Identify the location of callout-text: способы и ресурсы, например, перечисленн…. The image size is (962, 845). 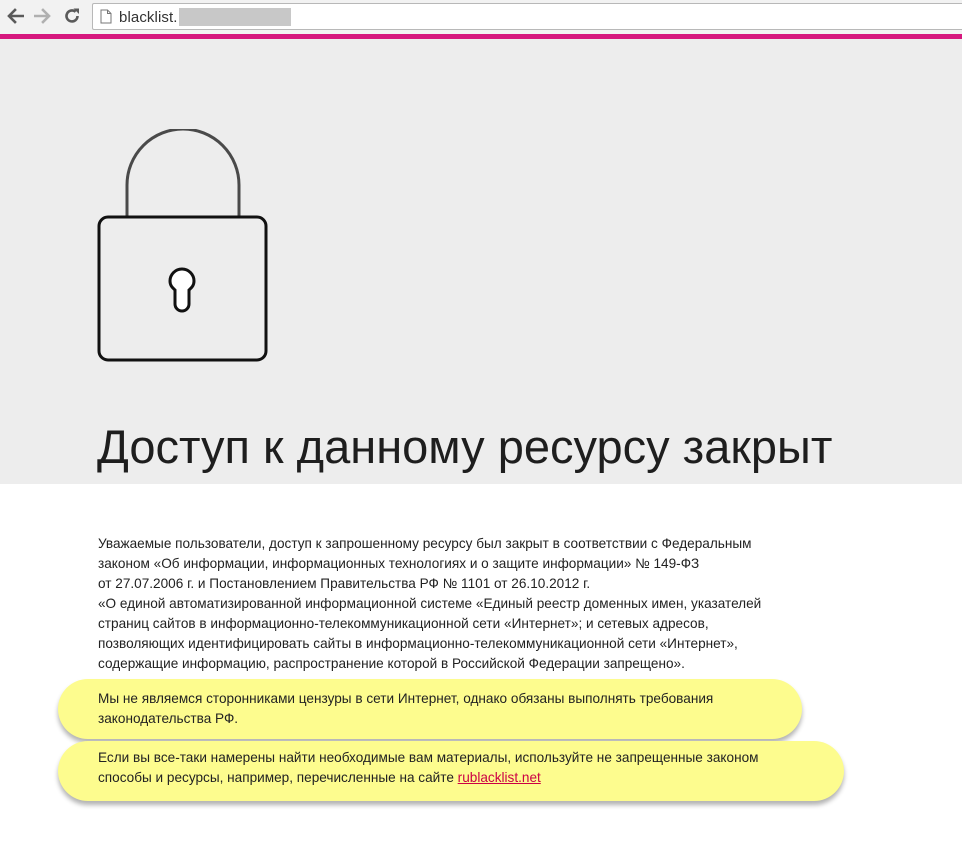
(278, 777).